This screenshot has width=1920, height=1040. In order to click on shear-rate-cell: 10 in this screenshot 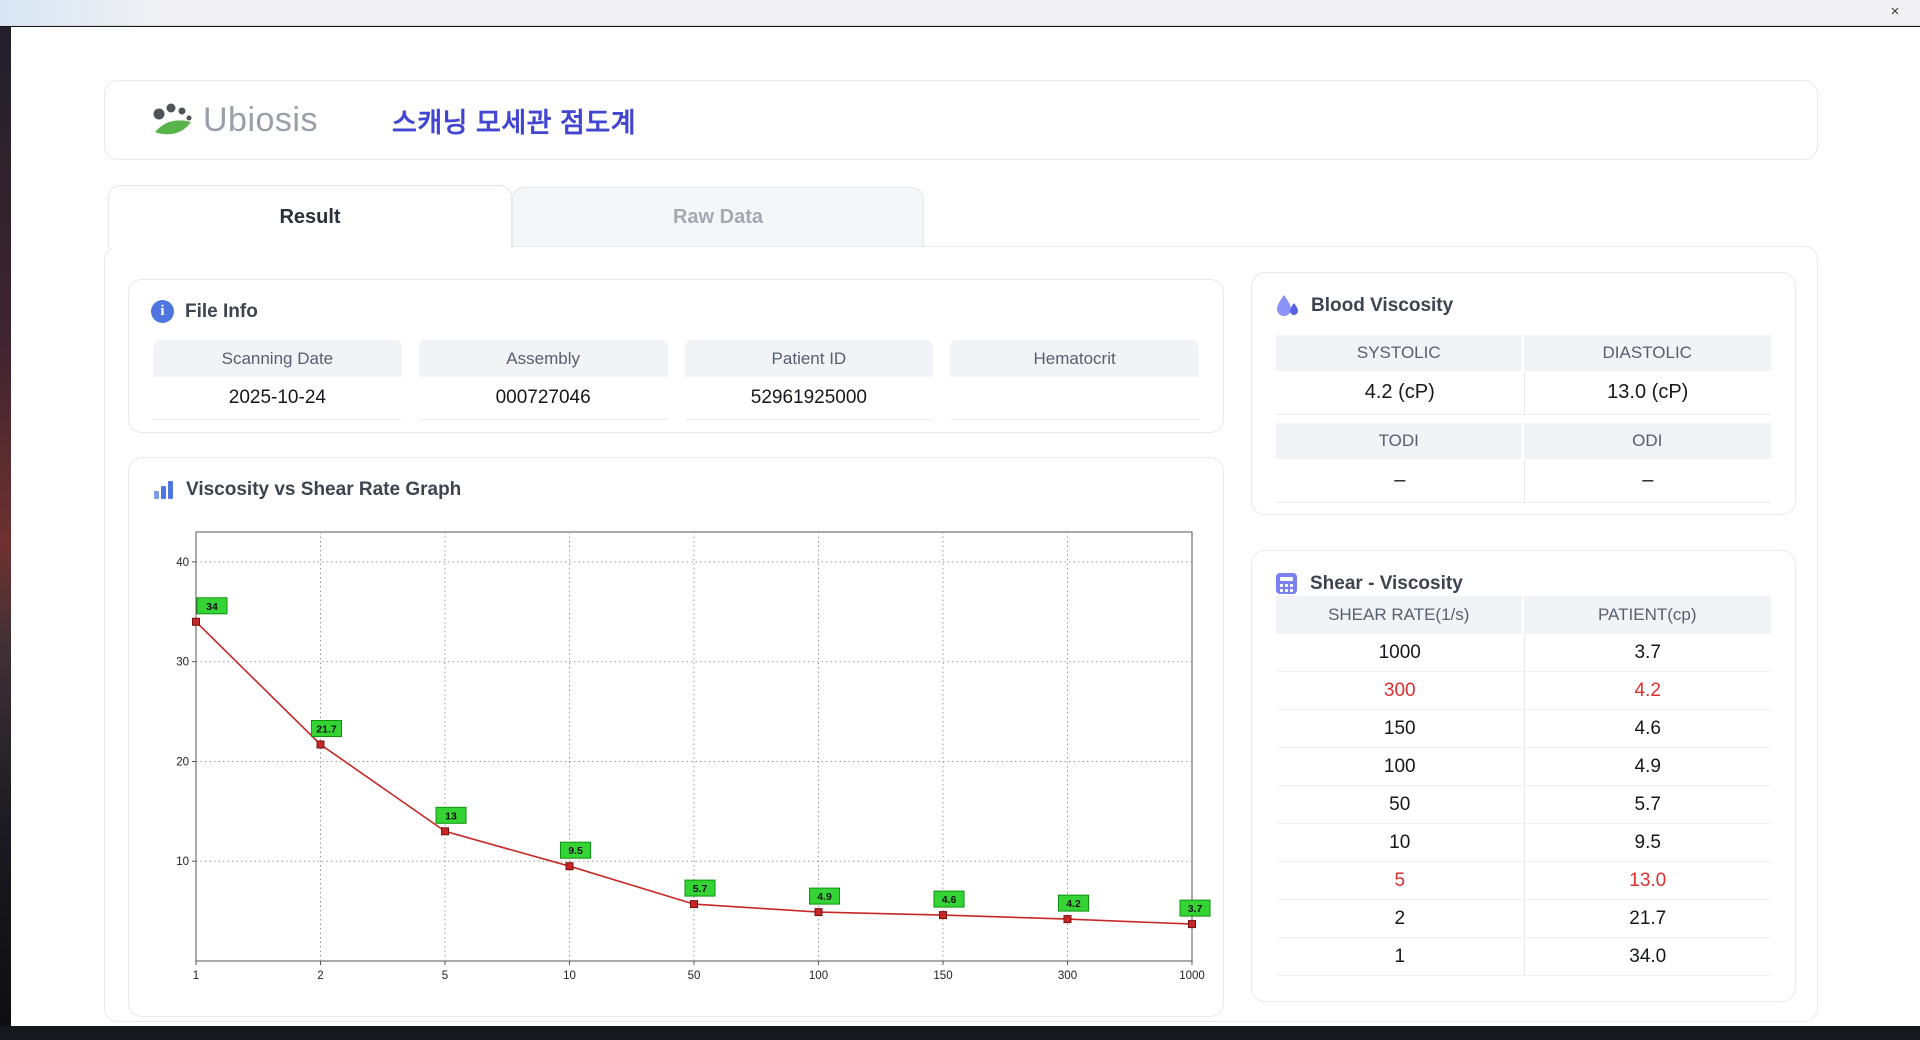, I will do `click(1400, 843)`.